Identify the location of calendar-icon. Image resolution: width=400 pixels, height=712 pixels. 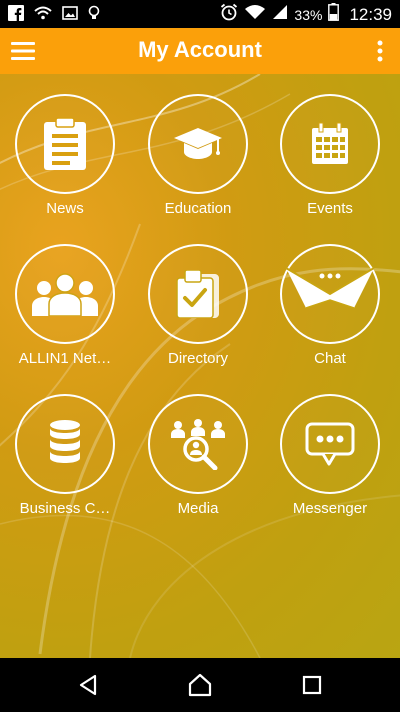
(330, 143).